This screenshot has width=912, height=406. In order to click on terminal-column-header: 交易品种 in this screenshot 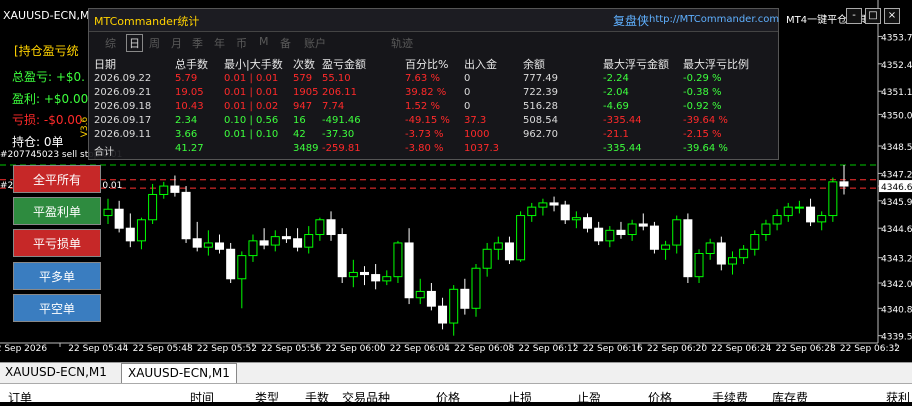, I will do `click(366, 397)`.